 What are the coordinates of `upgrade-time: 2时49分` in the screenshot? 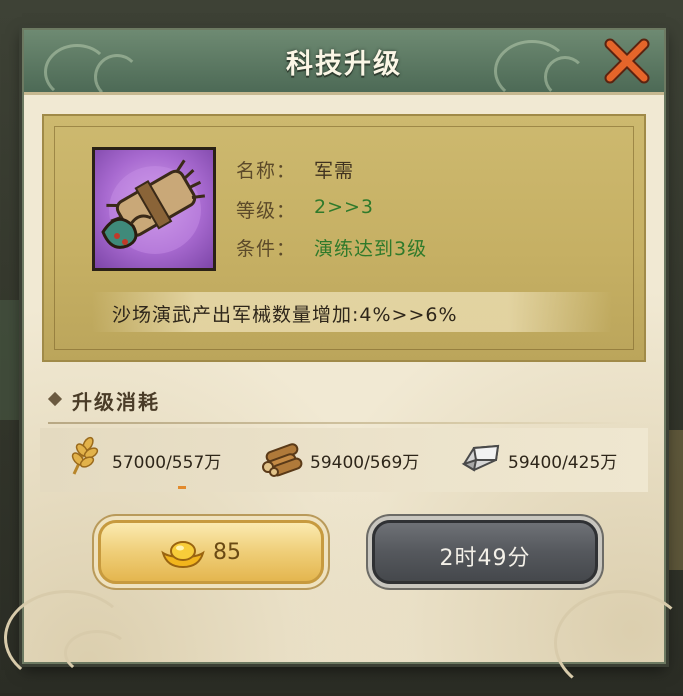 It's located at (485, 558).